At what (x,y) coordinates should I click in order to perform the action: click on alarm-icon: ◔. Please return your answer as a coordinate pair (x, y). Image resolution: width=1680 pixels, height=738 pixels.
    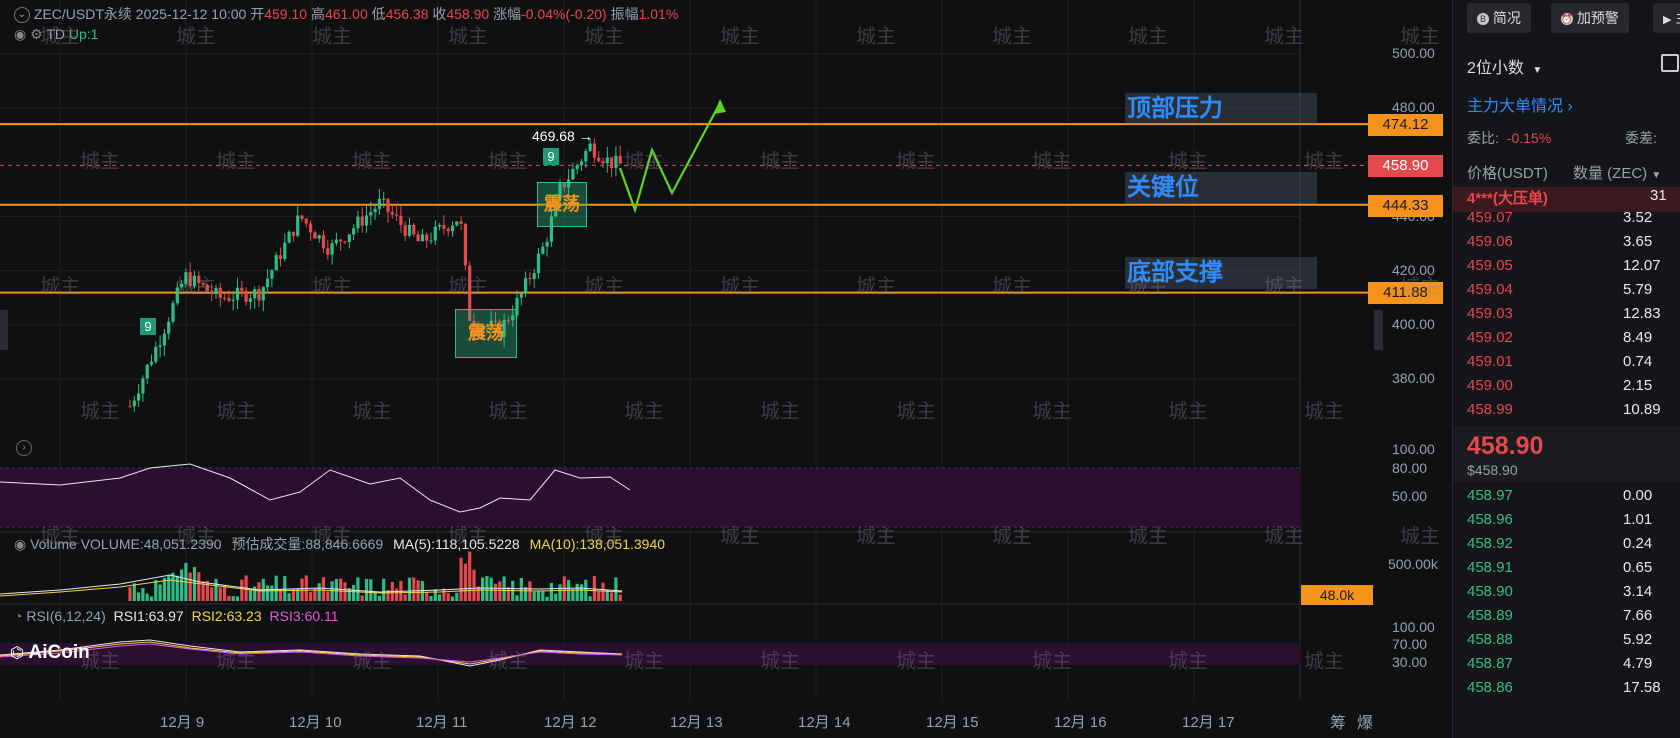
    Looking at the image, I should click on (18, 616).